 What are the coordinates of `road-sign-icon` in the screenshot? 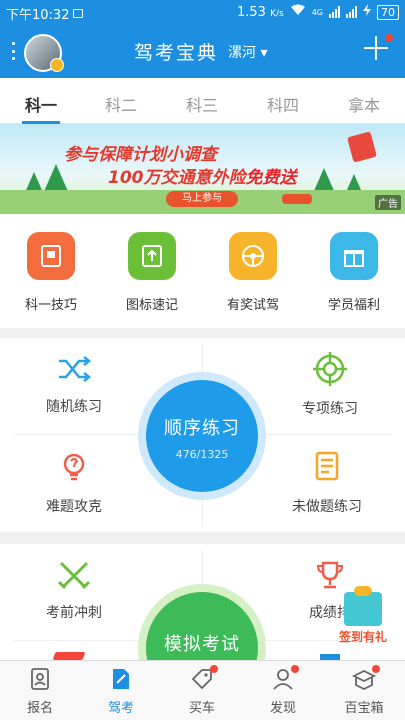 It's located at (152, 256).